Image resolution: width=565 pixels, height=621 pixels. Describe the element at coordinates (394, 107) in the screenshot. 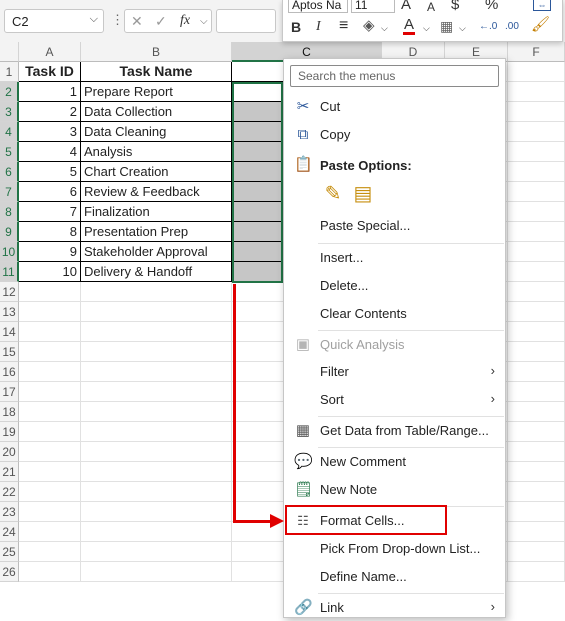

I see `menu-item-cut: ✂ Cut` at that location.